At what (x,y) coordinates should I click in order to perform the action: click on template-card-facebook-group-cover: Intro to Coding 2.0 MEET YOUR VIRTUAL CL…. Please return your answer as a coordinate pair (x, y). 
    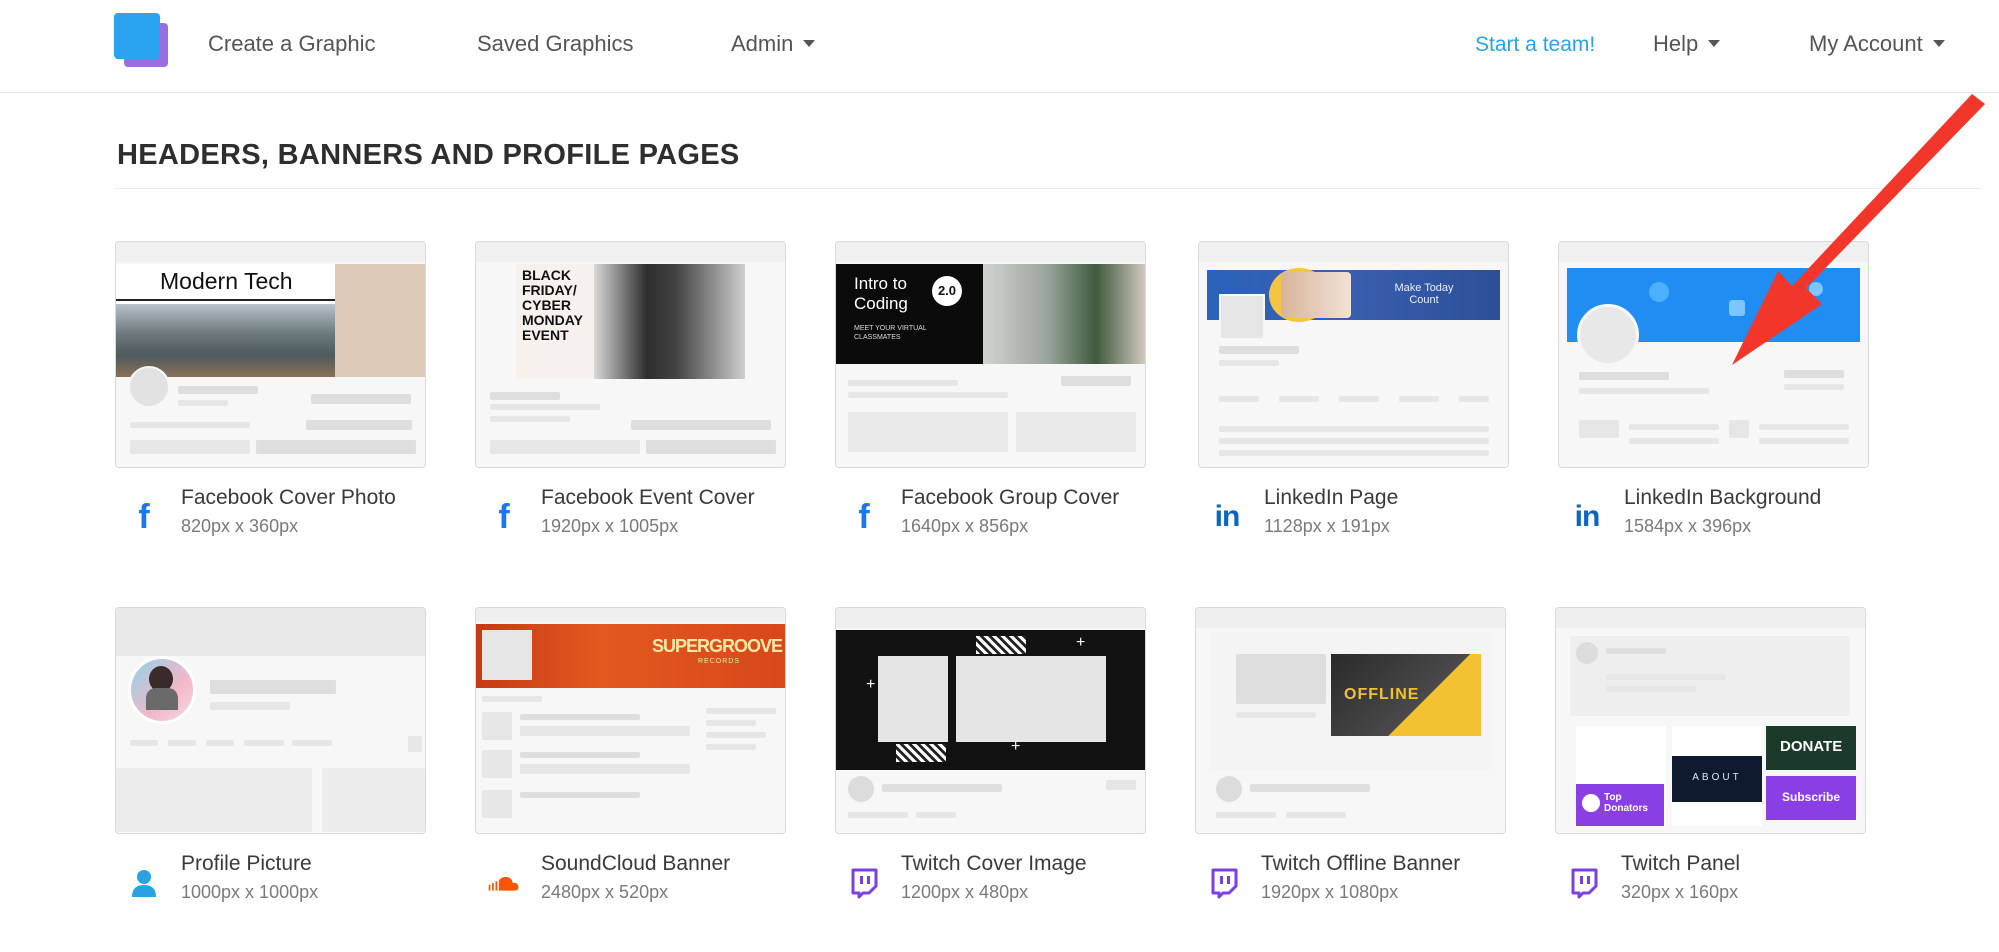
    Looking at the image, I should click on (990, 395).